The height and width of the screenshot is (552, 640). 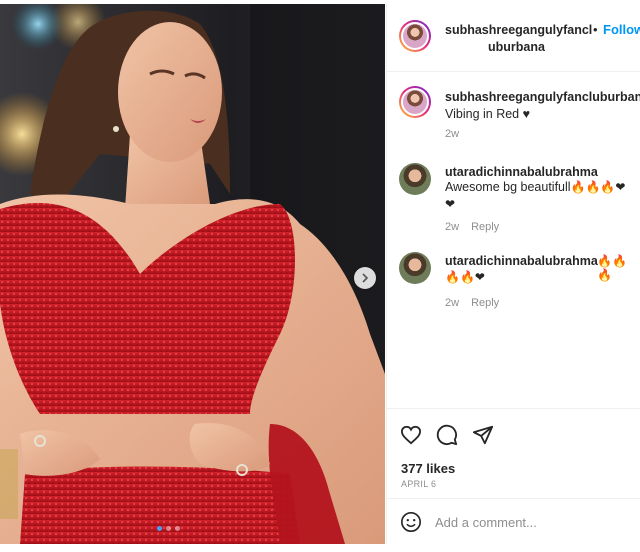 I want to click on comment-input, so click(x=530, y=522).